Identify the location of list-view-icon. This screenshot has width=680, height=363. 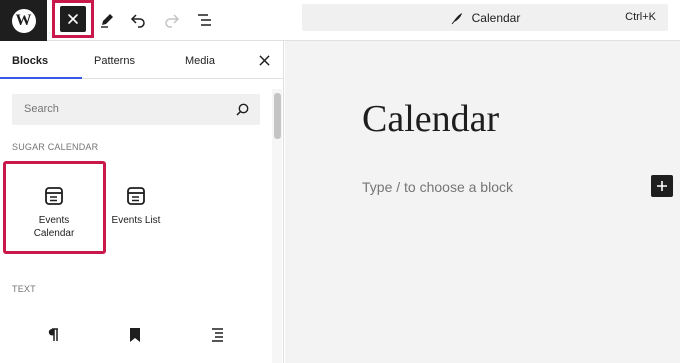
(204, 20).